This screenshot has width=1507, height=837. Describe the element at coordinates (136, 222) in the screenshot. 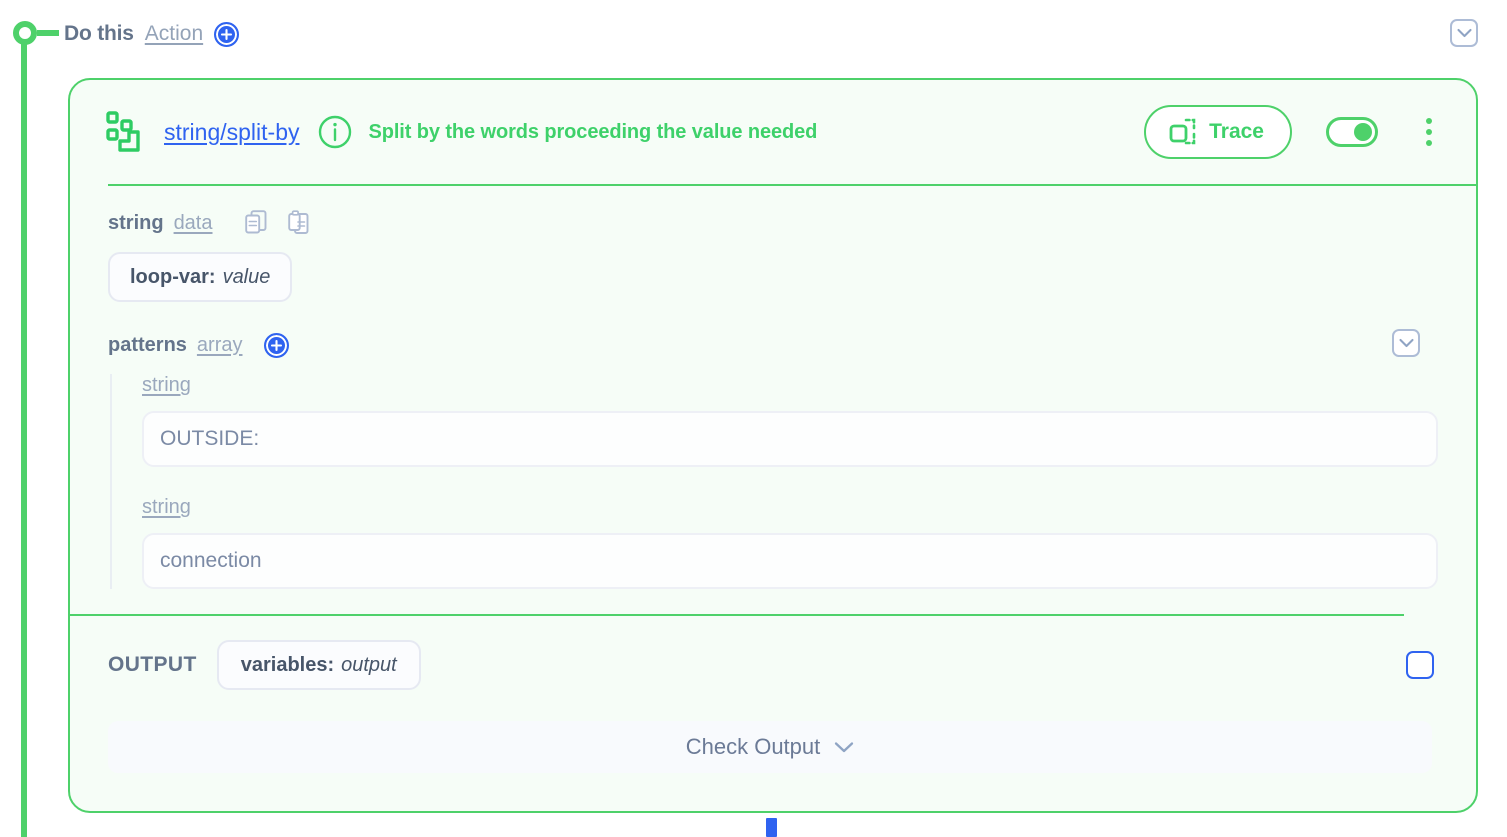

I see `field-key-string: string` at that location.